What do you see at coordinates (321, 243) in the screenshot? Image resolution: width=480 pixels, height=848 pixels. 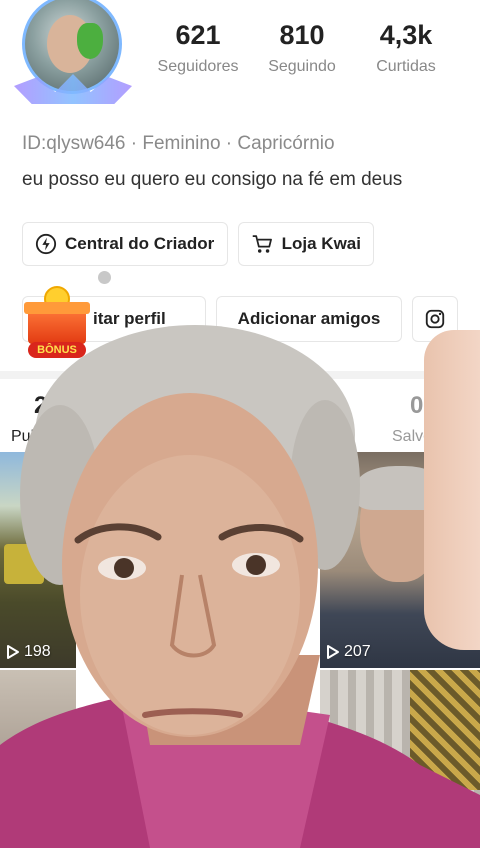 I see `kwai-shop-label: Loja Kwai` at bounding box center [321, 243].